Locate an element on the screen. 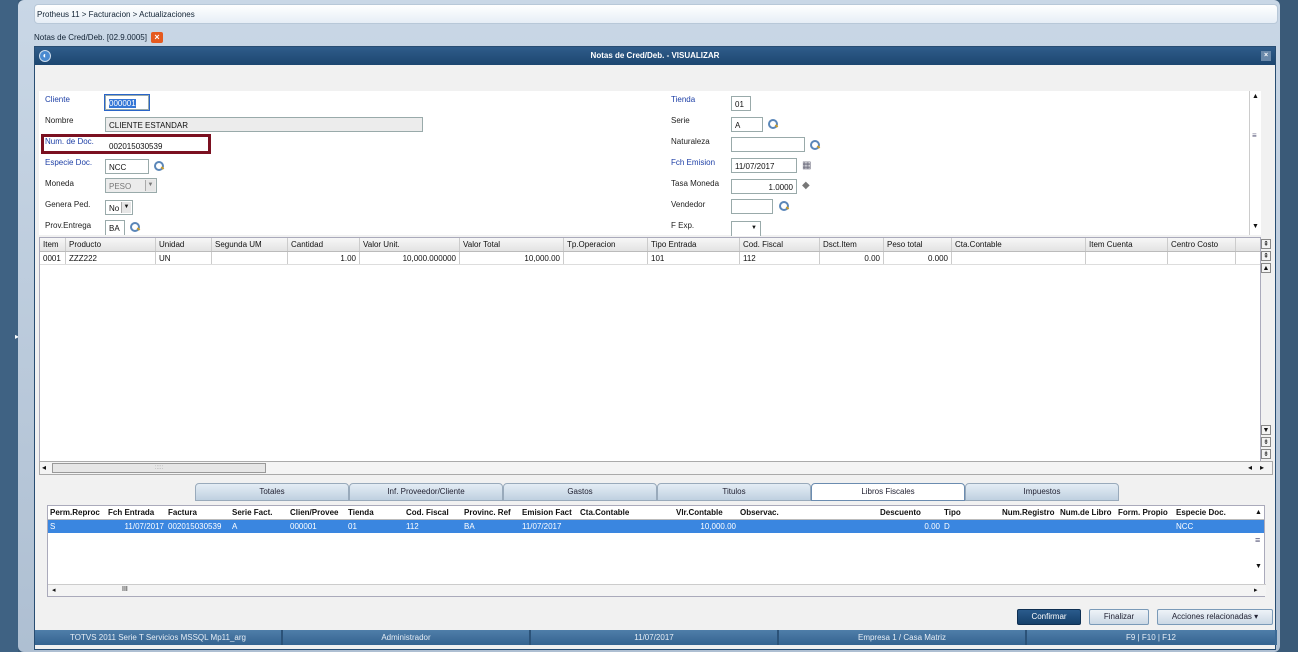  column-header: Observac. is located at coordinates (808, 512).